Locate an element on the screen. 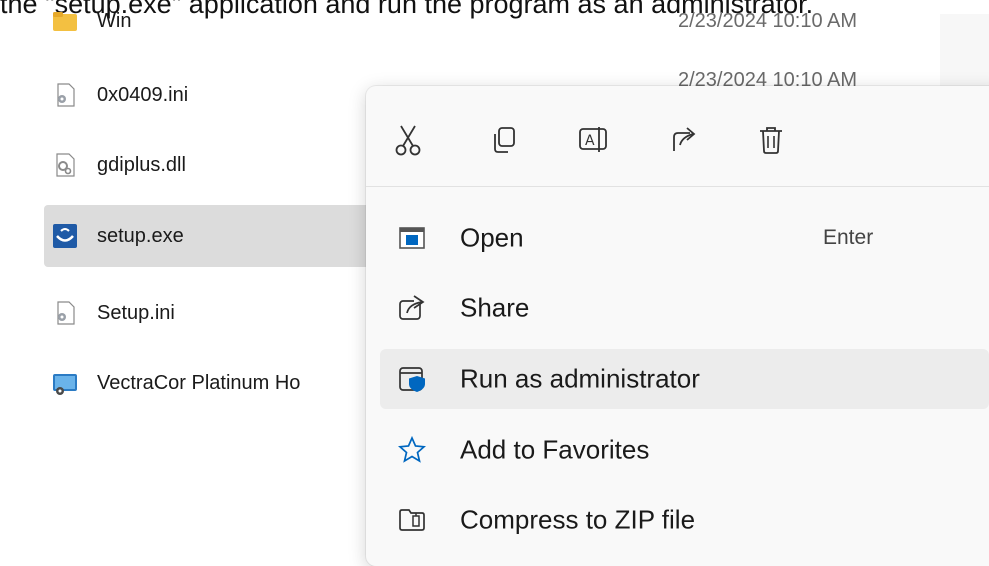 This screenshot has height=566, width=989. menu-item-label: Run as administrator is located at coordinates (580, 378).